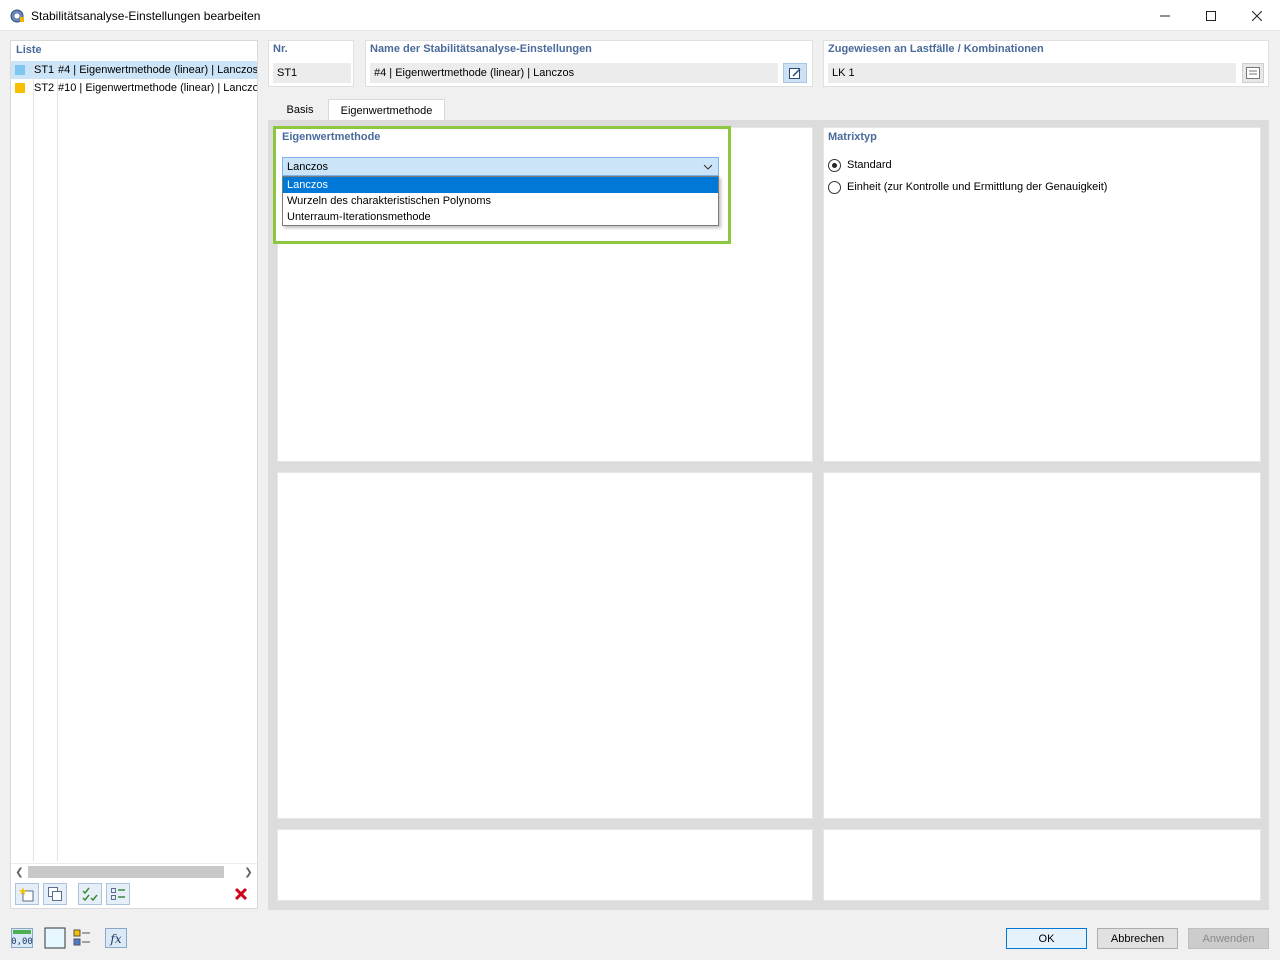  What do you see at coordinates (500, 217) in the screenshot?
I see `dropdown-option-unterraum: Unterraum-Iterationsmethode` at bounding box center [500, 217].